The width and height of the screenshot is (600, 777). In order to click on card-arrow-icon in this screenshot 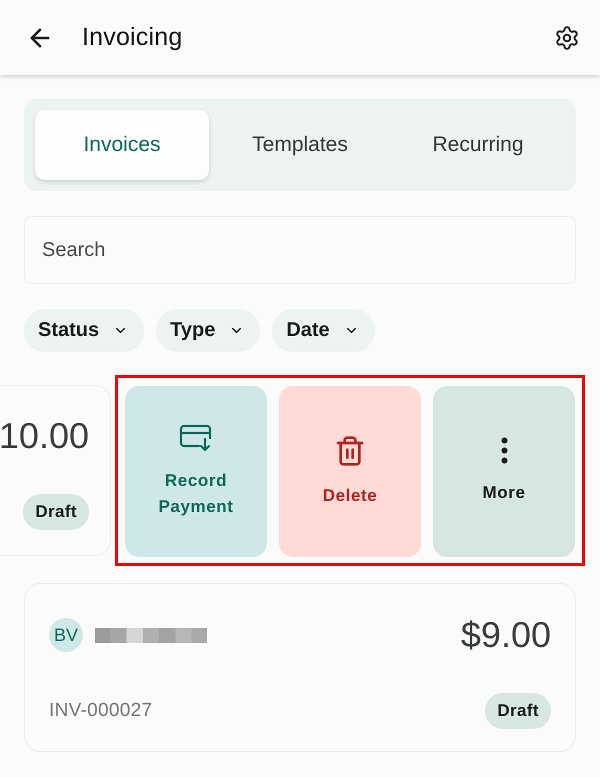, I will do `click(196, 438)`.